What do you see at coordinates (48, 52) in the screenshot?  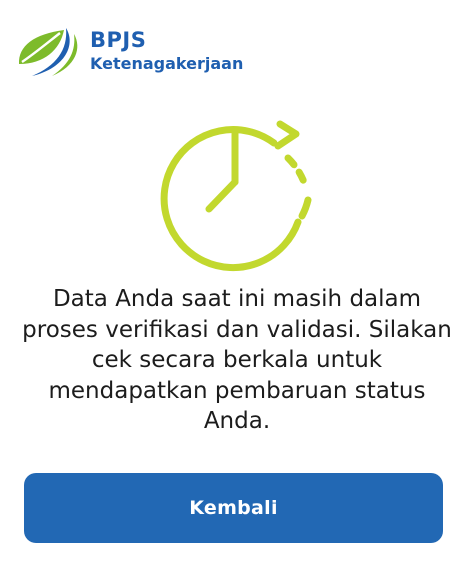 I see `bpjs-logo-icon` at bounding box center [48, 52].